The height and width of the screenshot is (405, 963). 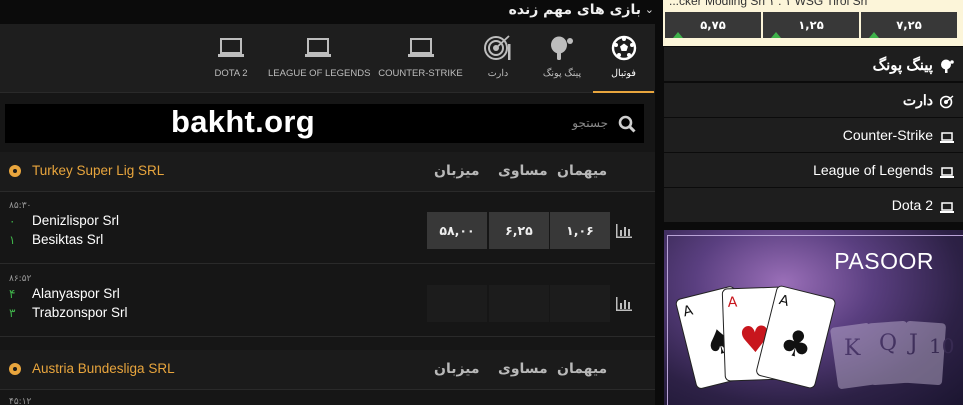 I want to click on tab-label: دارت, so click(x=498, y=73).